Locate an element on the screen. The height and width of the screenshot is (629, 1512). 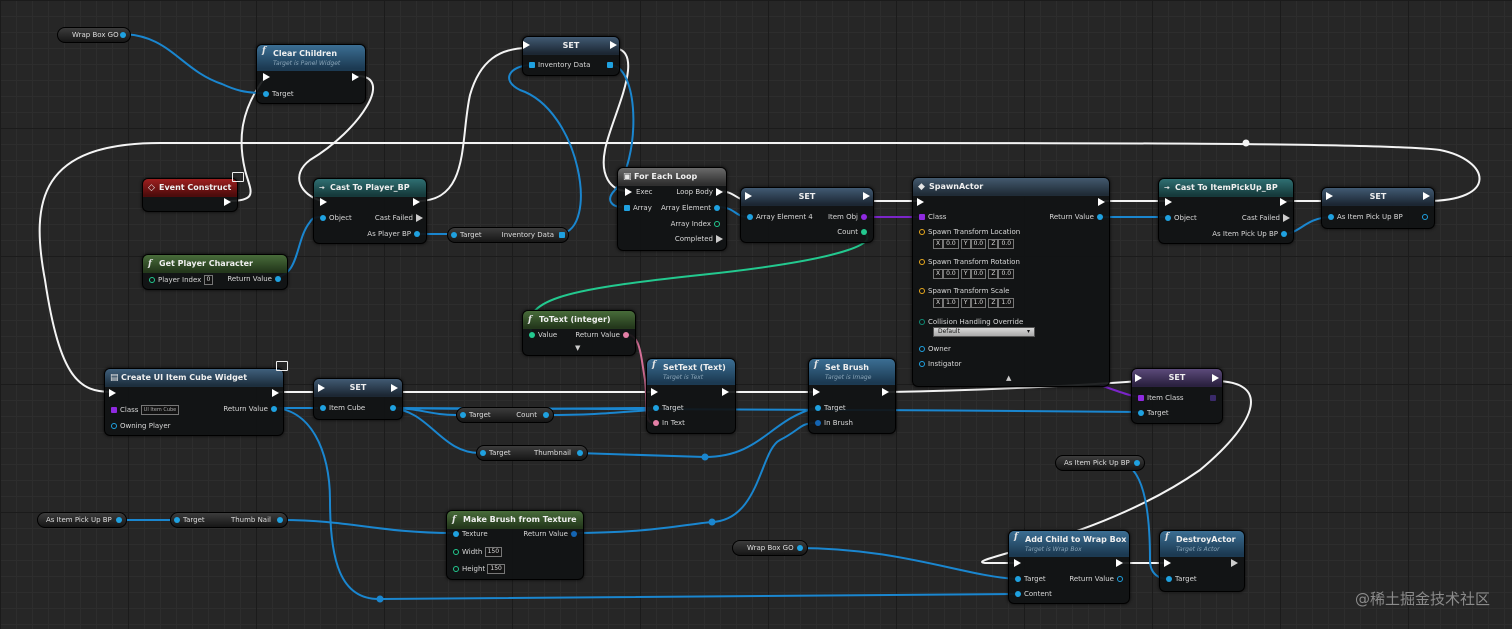
location-z-field: 0.0 is located at coordinates (1006, 244).